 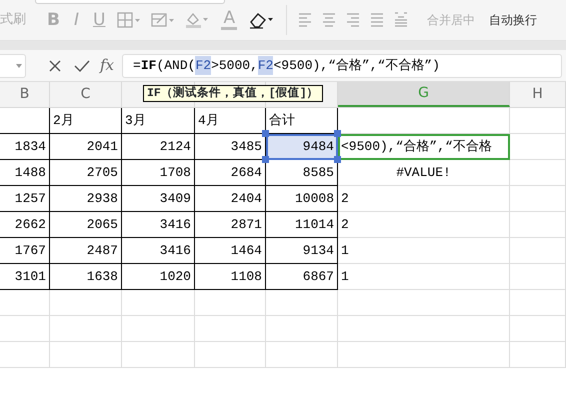 What do you see at coordinates (25, 251) in the screenshot?
I see `table-cell: 1767` at bounding box center [25, 251].